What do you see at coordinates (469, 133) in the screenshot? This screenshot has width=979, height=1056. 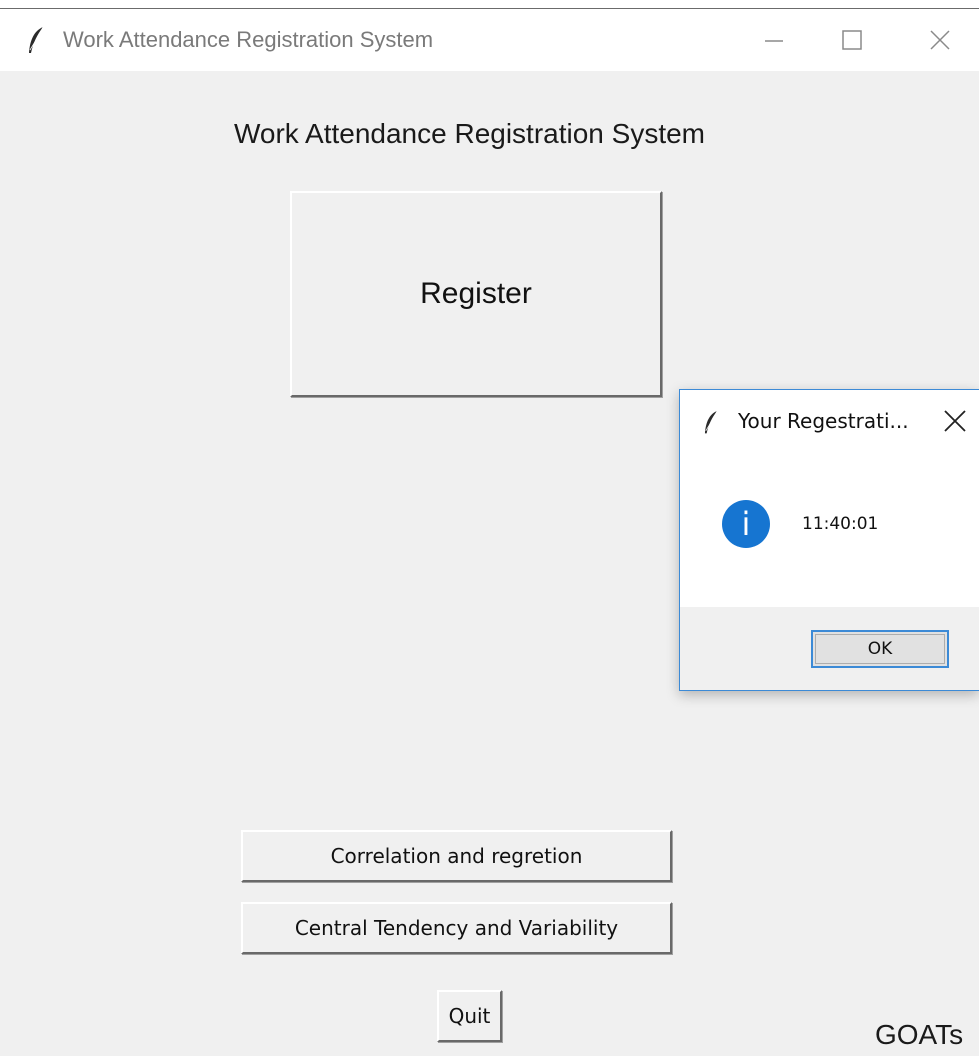 I see `page-title: Work Attendance Registration System` at bounding box center [469, 133].